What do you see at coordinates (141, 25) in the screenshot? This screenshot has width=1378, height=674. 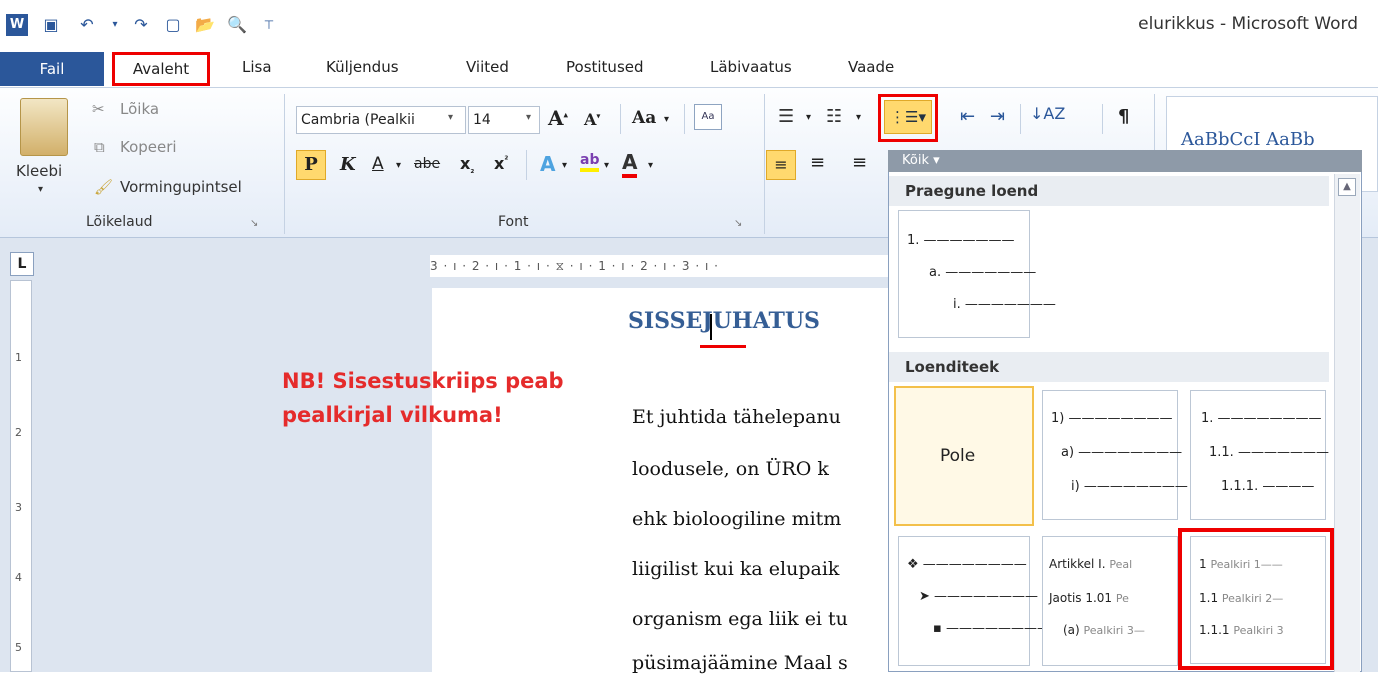 I see `redo-icon: ↷` at bounding box center [141, 25].